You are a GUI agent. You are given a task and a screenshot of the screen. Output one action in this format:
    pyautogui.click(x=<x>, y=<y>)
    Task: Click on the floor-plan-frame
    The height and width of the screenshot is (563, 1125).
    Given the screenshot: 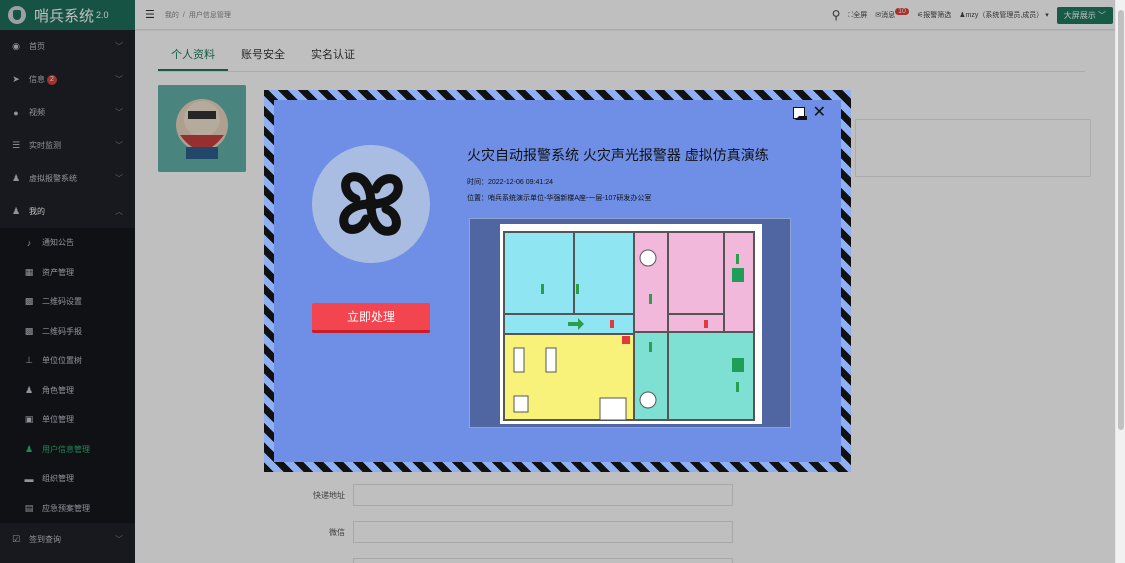 What is the action you would take?
    pyautogui.click(x=630, y=323)
    